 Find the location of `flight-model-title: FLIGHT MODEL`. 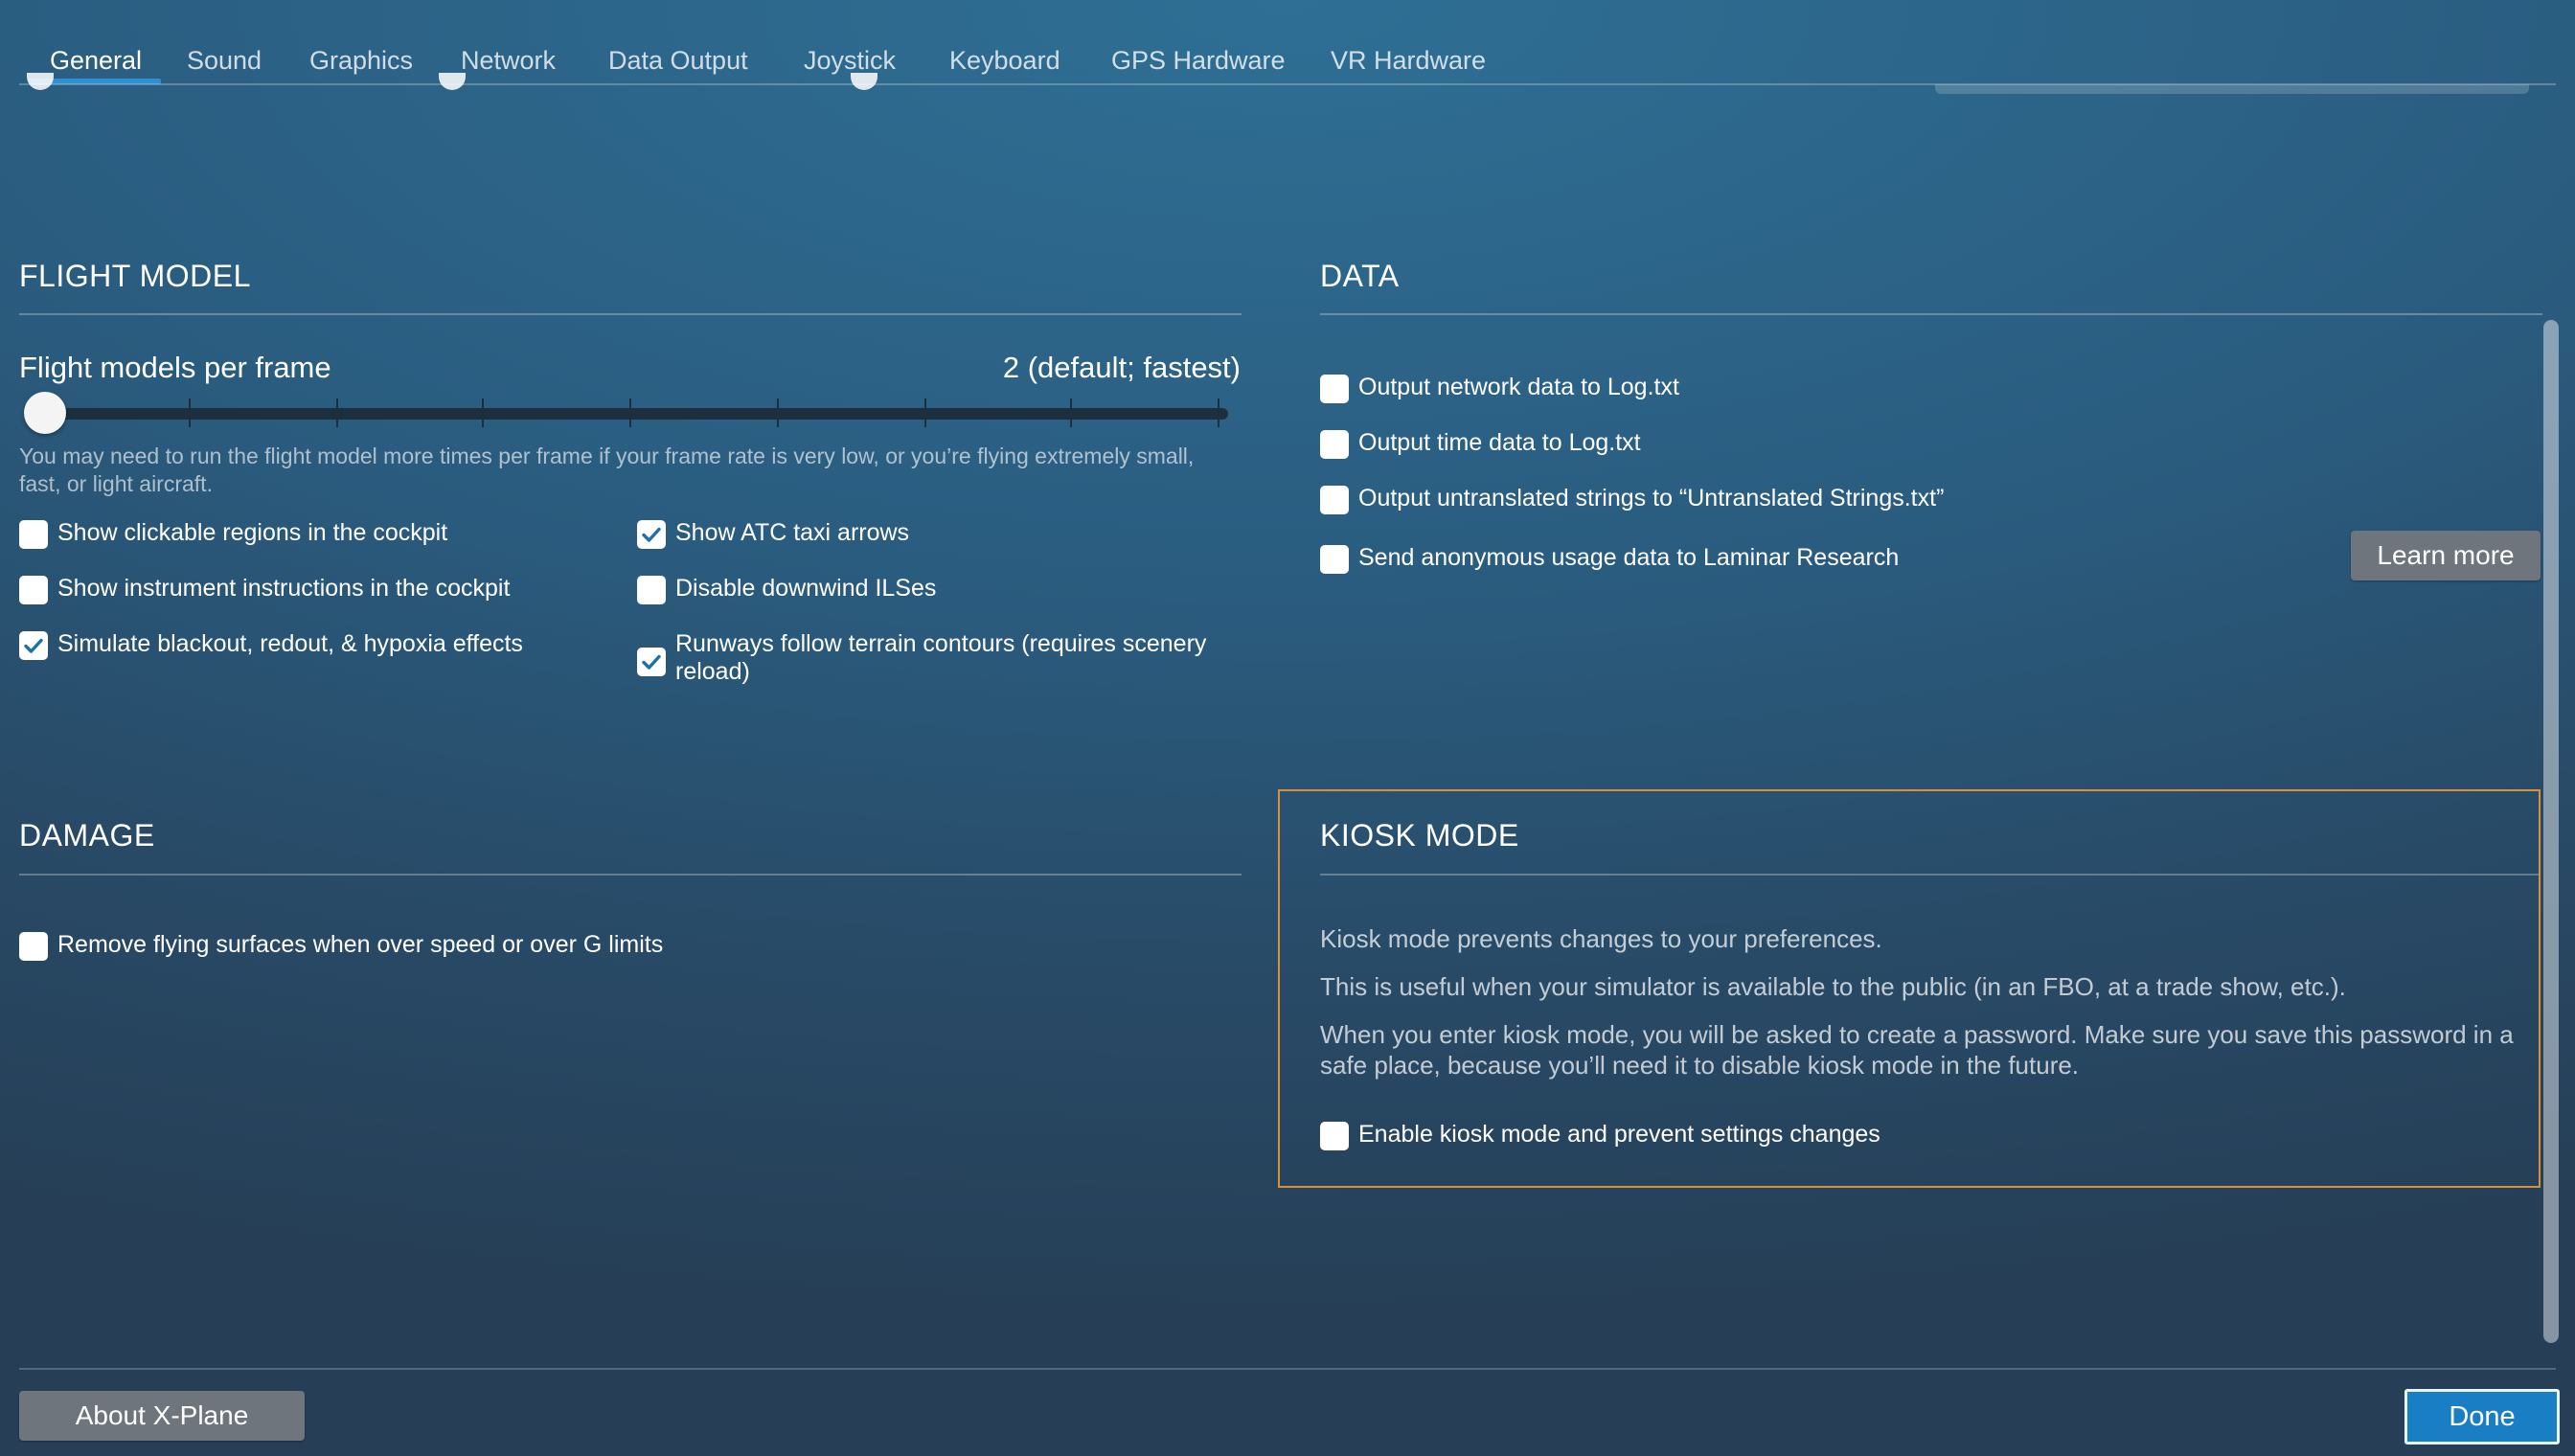

flight-model-title: FLIGHT MODEL is located at coordinates (135, 276).